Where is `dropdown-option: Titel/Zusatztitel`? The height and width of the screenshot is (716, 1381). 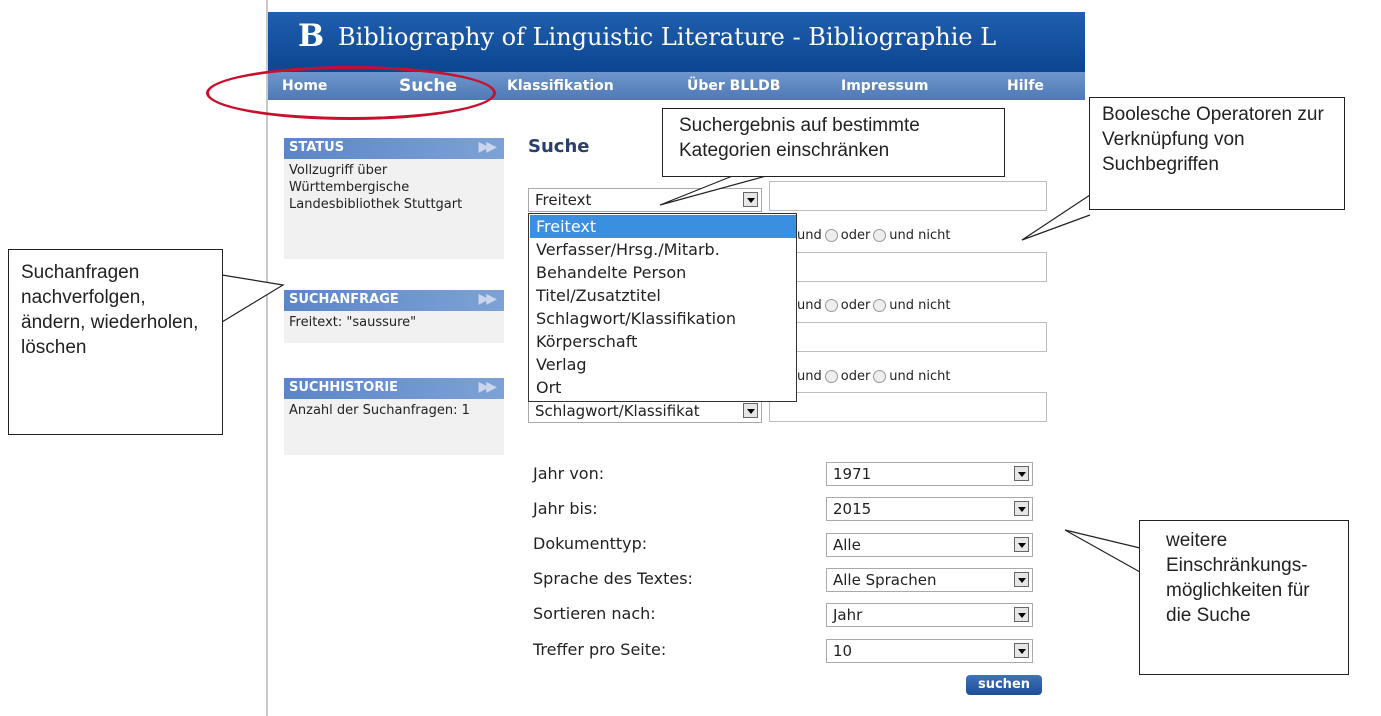 dropdown-option: Titel/Zusatztitel is located at coordinates (663, 295).